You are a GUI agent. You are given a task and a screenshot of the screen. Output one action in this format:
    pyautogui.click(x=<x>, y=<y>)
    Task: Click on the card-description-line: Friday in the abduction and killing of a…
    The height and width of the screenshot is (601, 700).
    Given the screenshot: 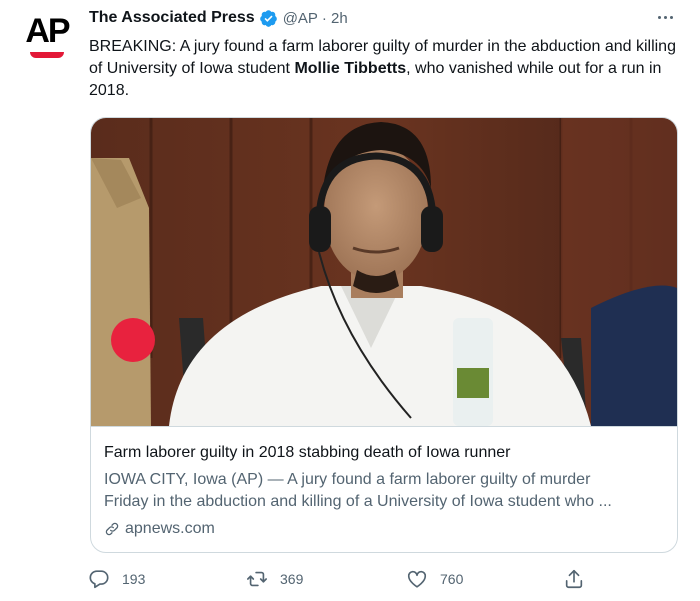 What is the action you would take?
    pyautogui.click(x=358, y=501)
    